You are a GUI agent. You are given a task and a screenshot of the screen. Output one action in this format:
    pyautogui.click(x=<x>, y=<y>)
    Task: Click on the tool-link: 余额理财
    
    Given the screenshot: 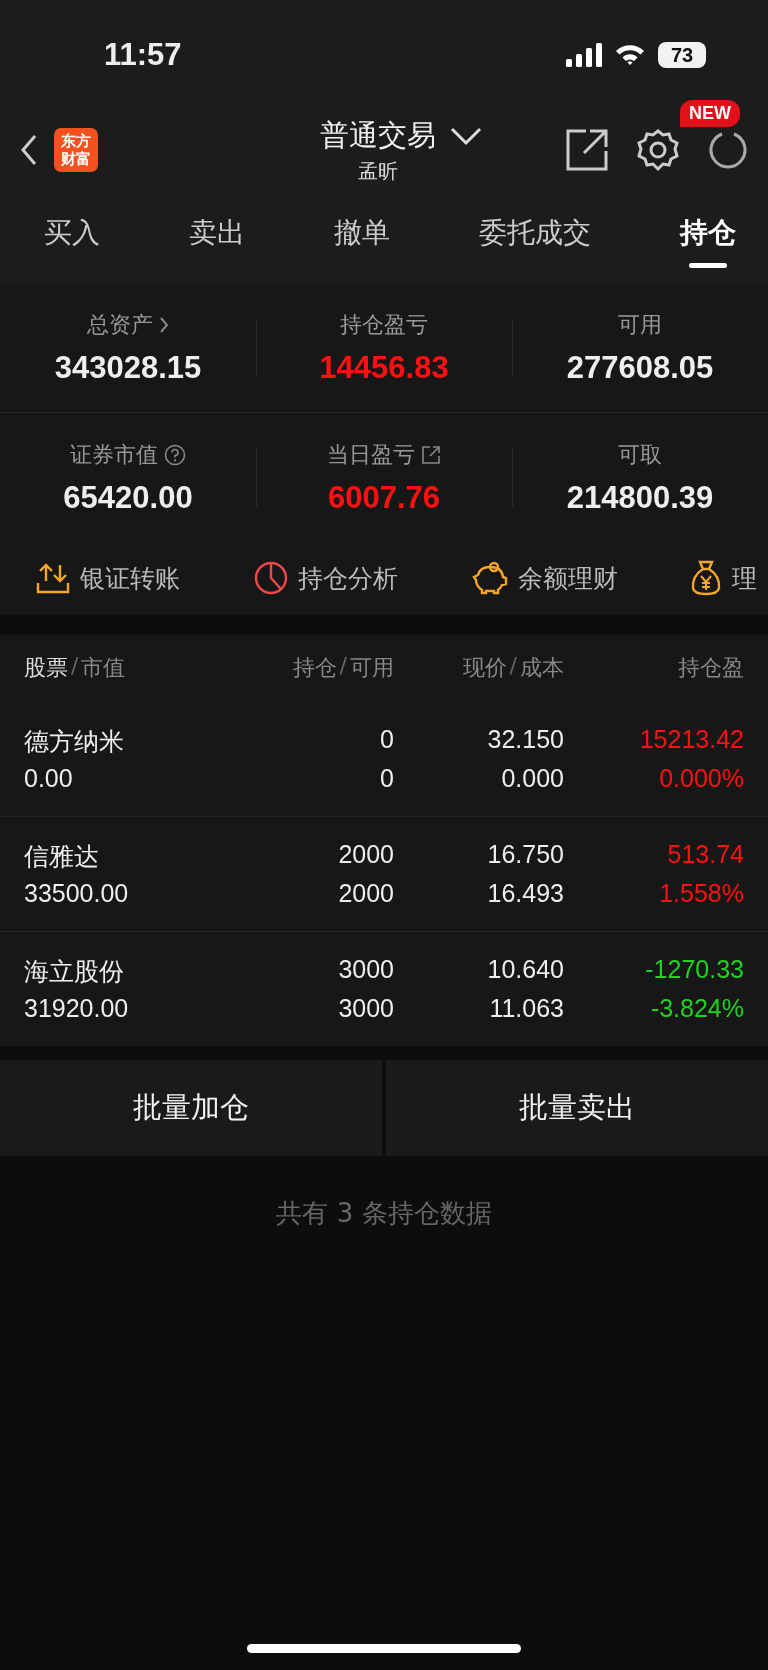 What is the action you would take?
    pyautogui.click(x=568, y=578)
    